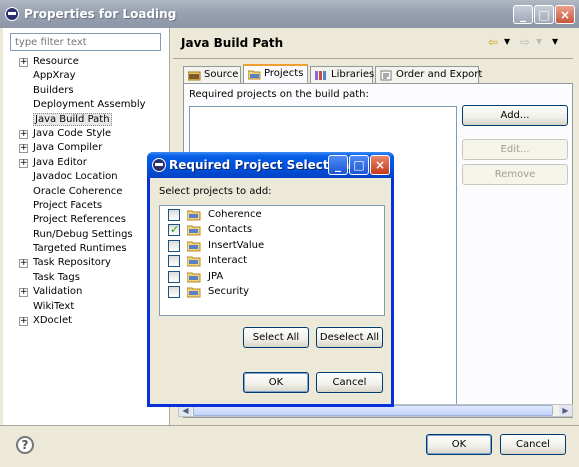 The width and height of the screenshot is (579, 467). I want to click on back-arrow-icon: ⇦, so click(495, 42).